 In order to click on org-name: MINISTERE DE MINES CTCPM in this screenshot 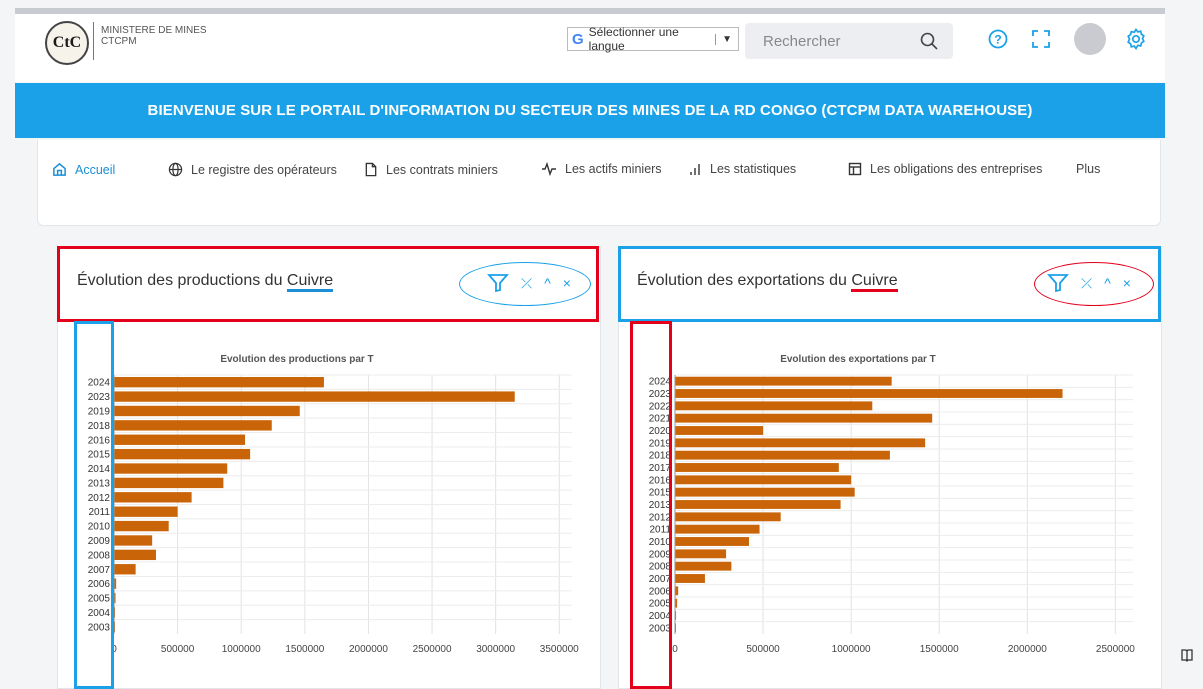, I will do `click(154, 36)`.